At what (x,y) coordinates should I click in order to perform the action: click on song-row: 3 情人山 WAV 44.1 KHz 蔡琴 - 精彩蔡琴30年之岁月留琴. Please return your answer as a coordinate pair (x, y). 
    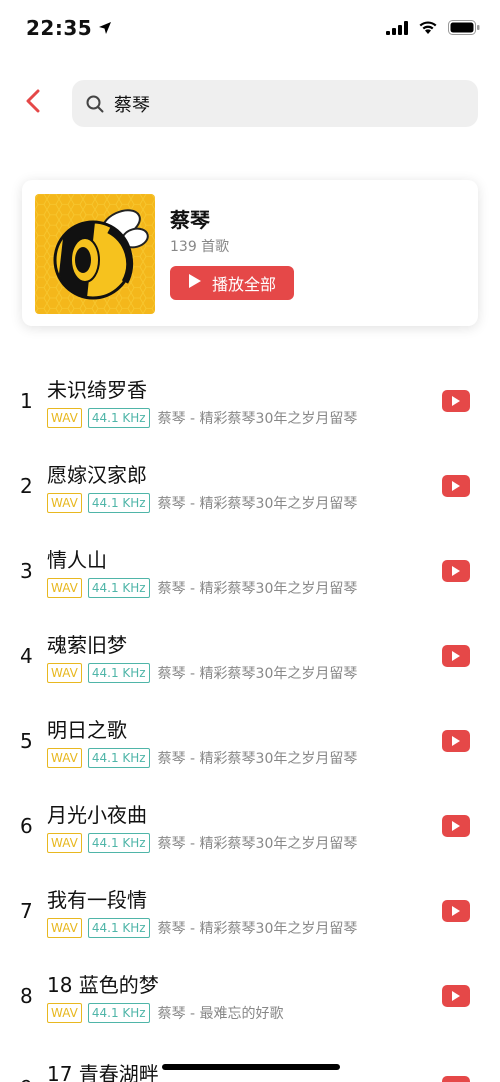
    Looking at the image, I should click on (250, 570).